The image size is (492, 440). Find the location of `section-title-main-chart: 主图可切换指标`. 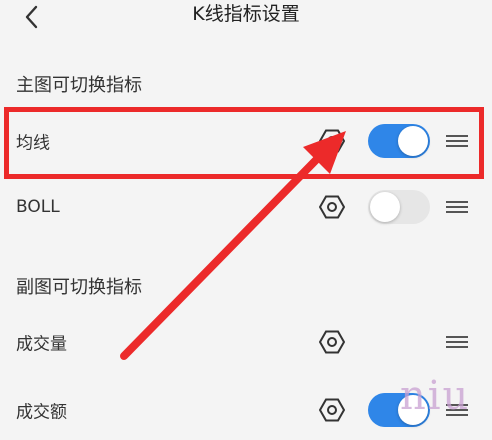

section-title-main-chart: 主图可切换指标 is located at coordinates (79, 85).